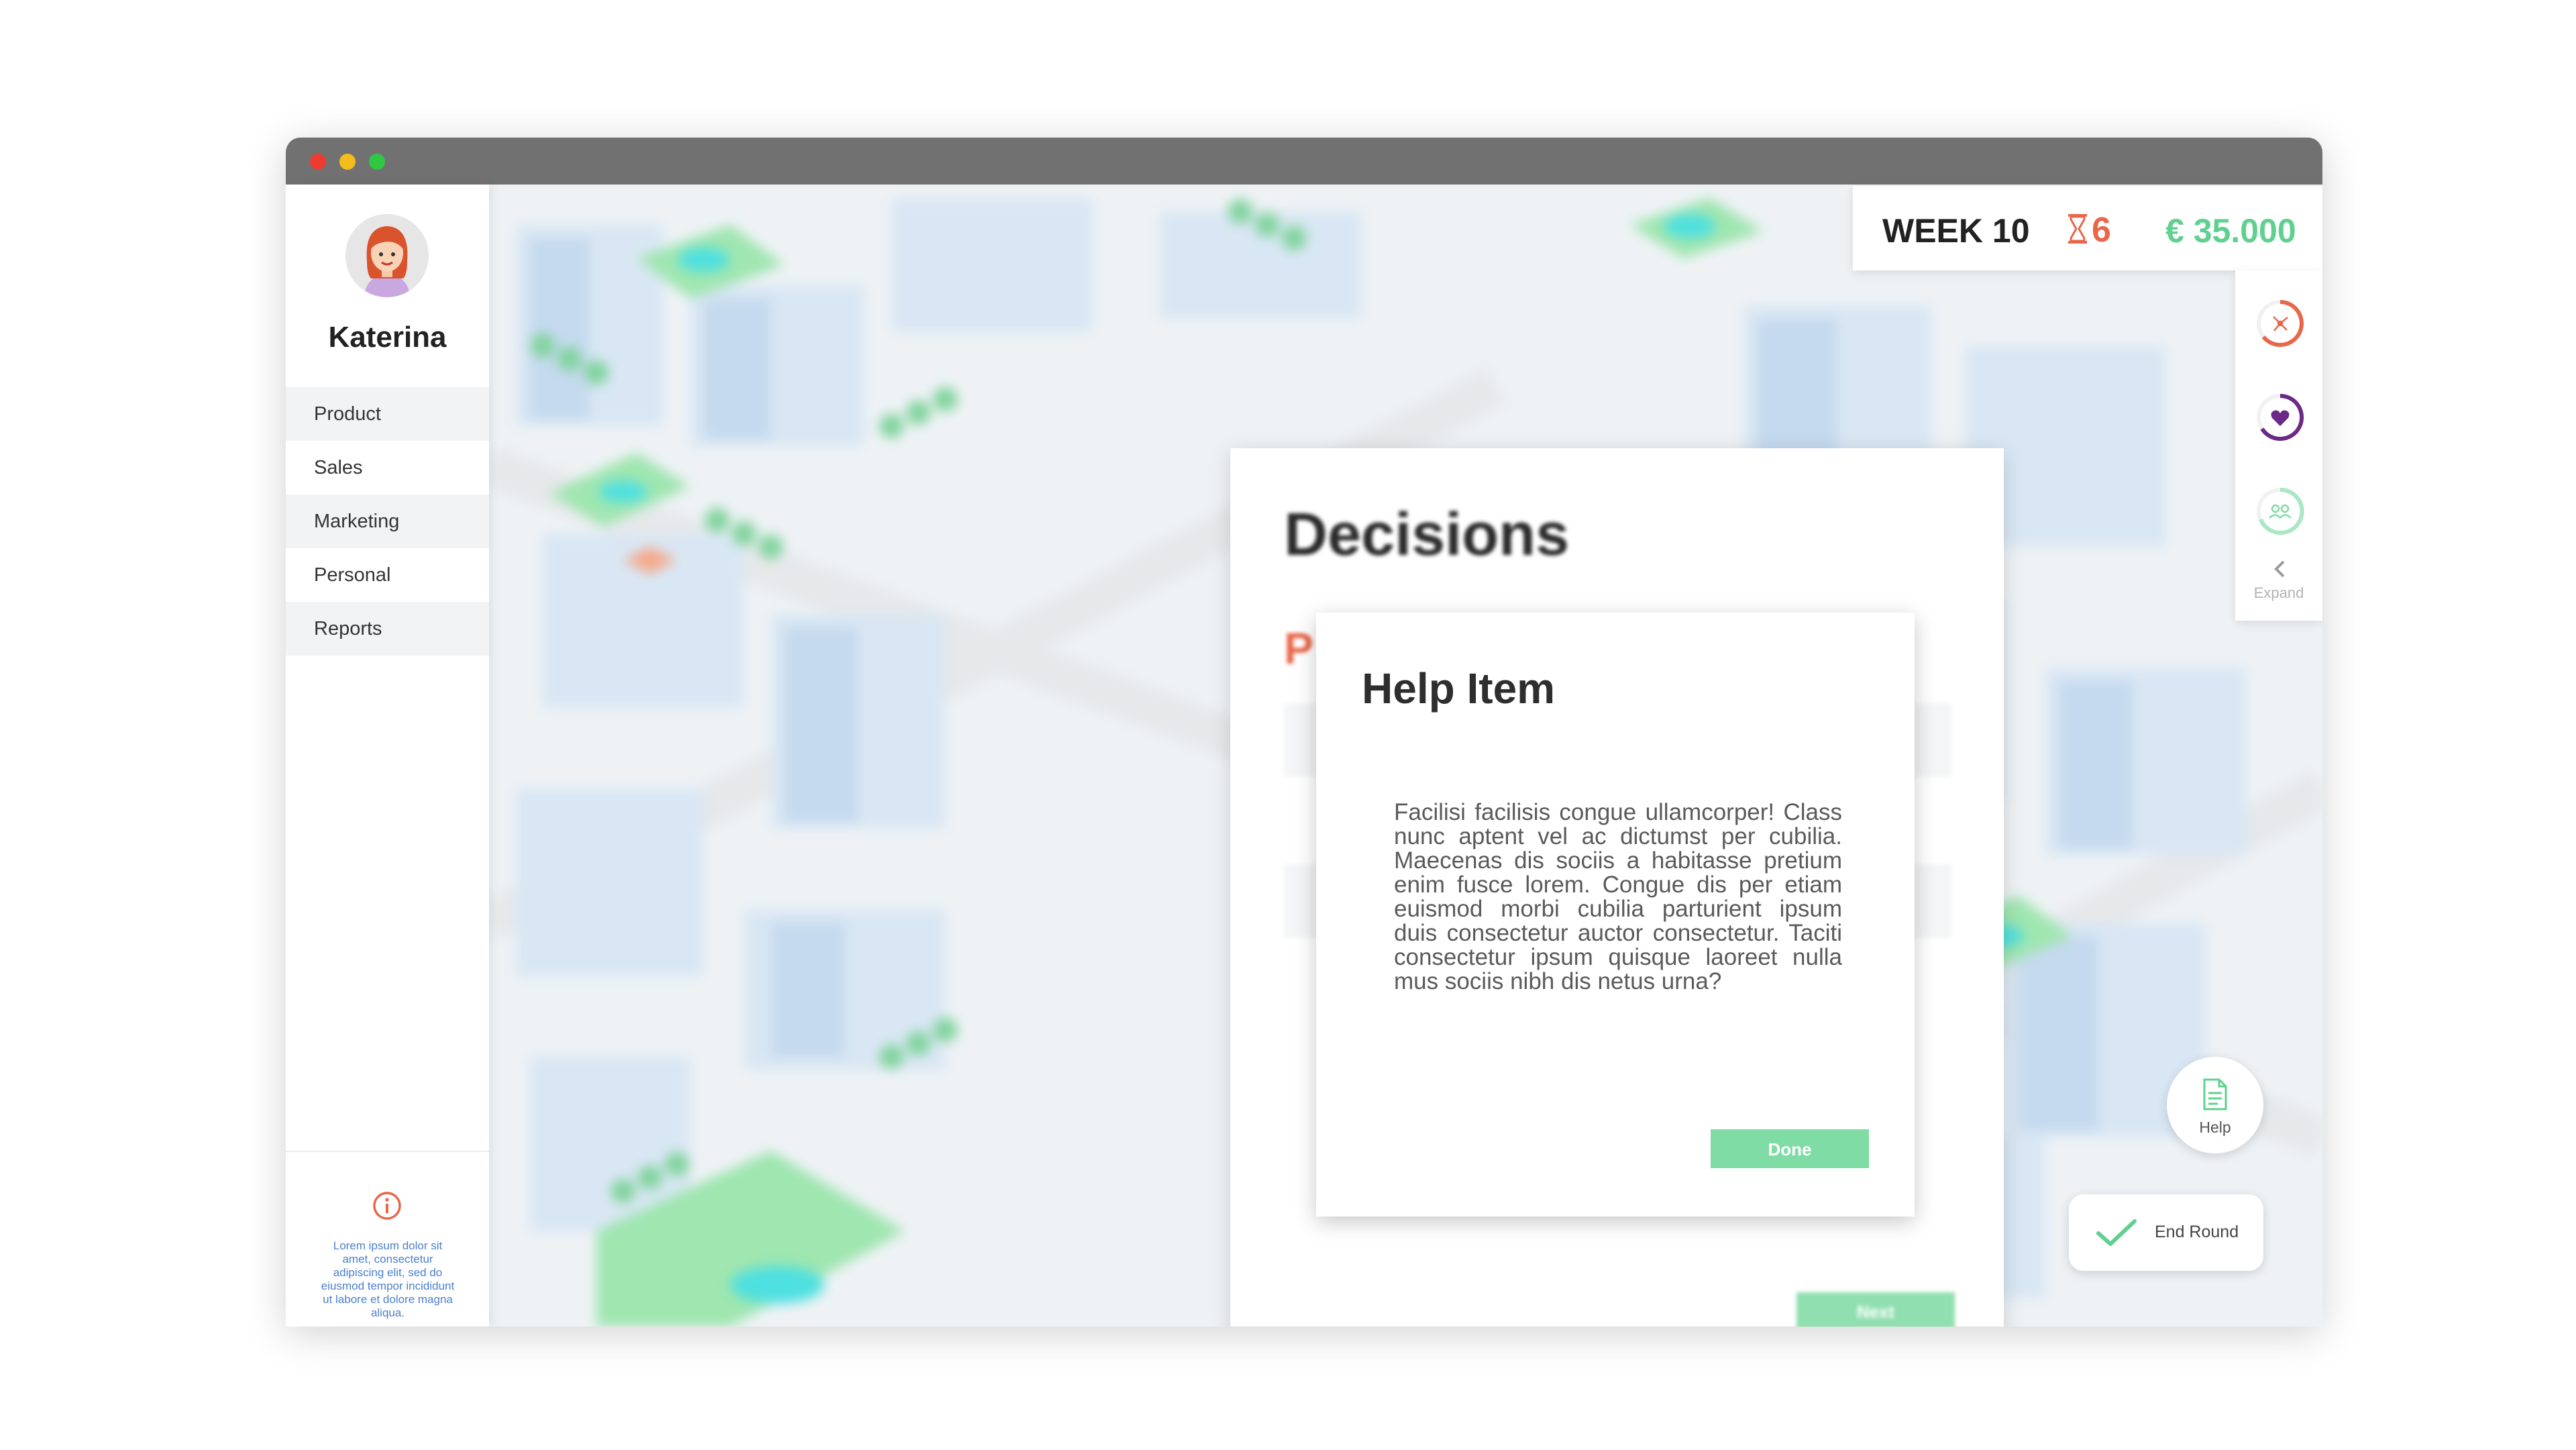  I want to click on info-icon, so click(387, 1206).